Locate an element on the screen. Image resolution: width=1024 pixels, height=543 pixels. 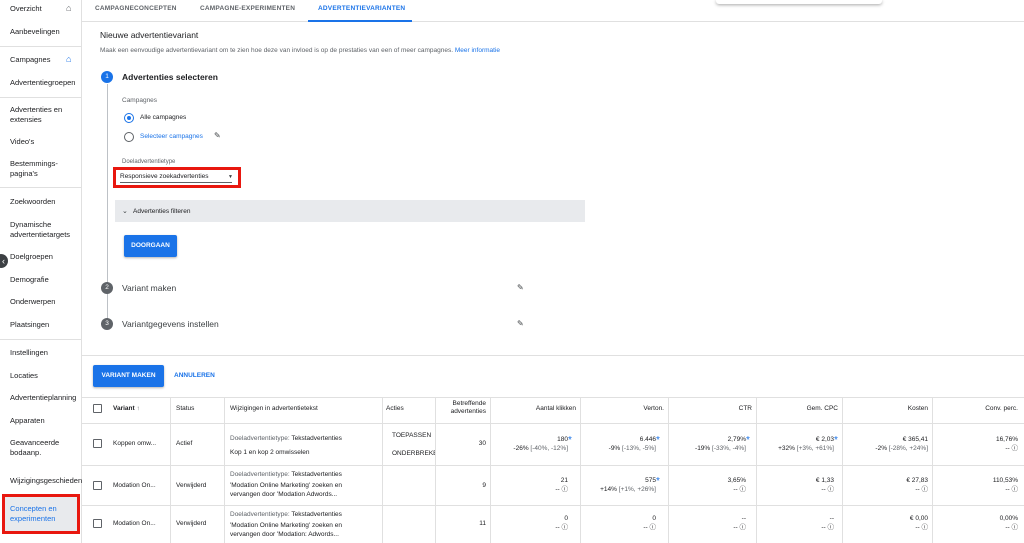
sidebar-item-placements: Plaatsingen is located at coordinates (45, 325).